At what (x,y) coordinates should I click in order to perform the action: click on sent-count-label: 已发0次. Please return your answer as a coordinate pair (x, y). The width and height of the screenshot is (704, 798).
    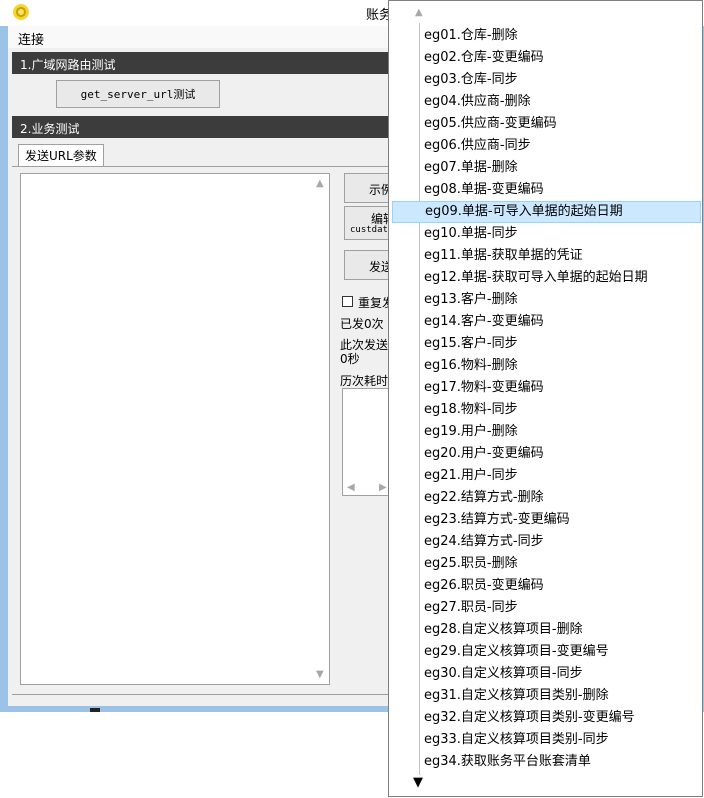
    Looking at the image, I should click on (362, 324).